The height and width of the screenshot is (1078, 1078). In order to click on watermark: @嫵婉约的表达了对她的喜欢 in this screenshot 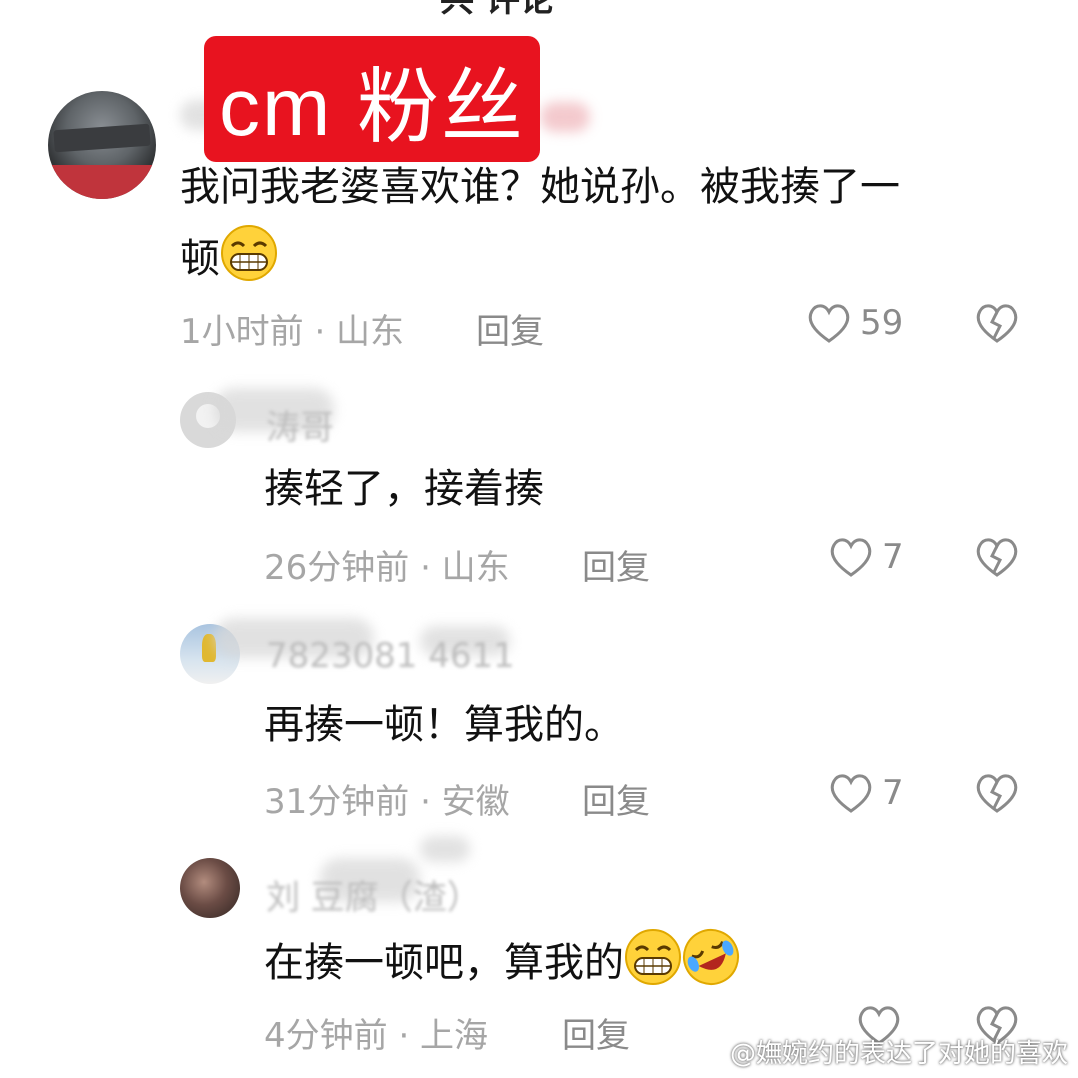, I will do `click(879, 1051)`.